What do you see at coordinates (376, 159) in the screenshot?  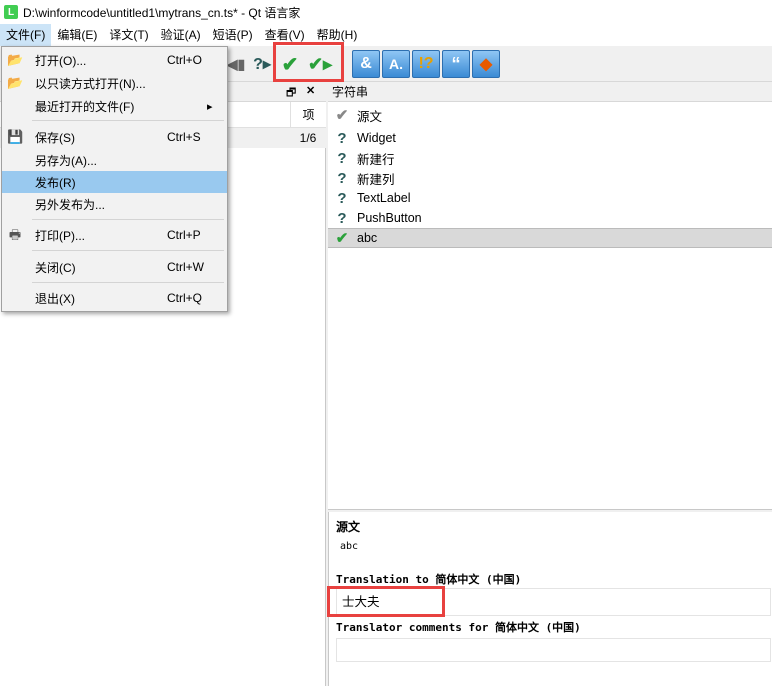 I see `string-label: 新建行` at bounding box center [376, 159].